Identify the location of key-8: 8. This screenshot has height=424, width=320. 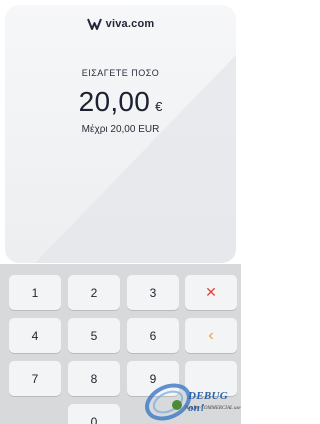
(94, 378).